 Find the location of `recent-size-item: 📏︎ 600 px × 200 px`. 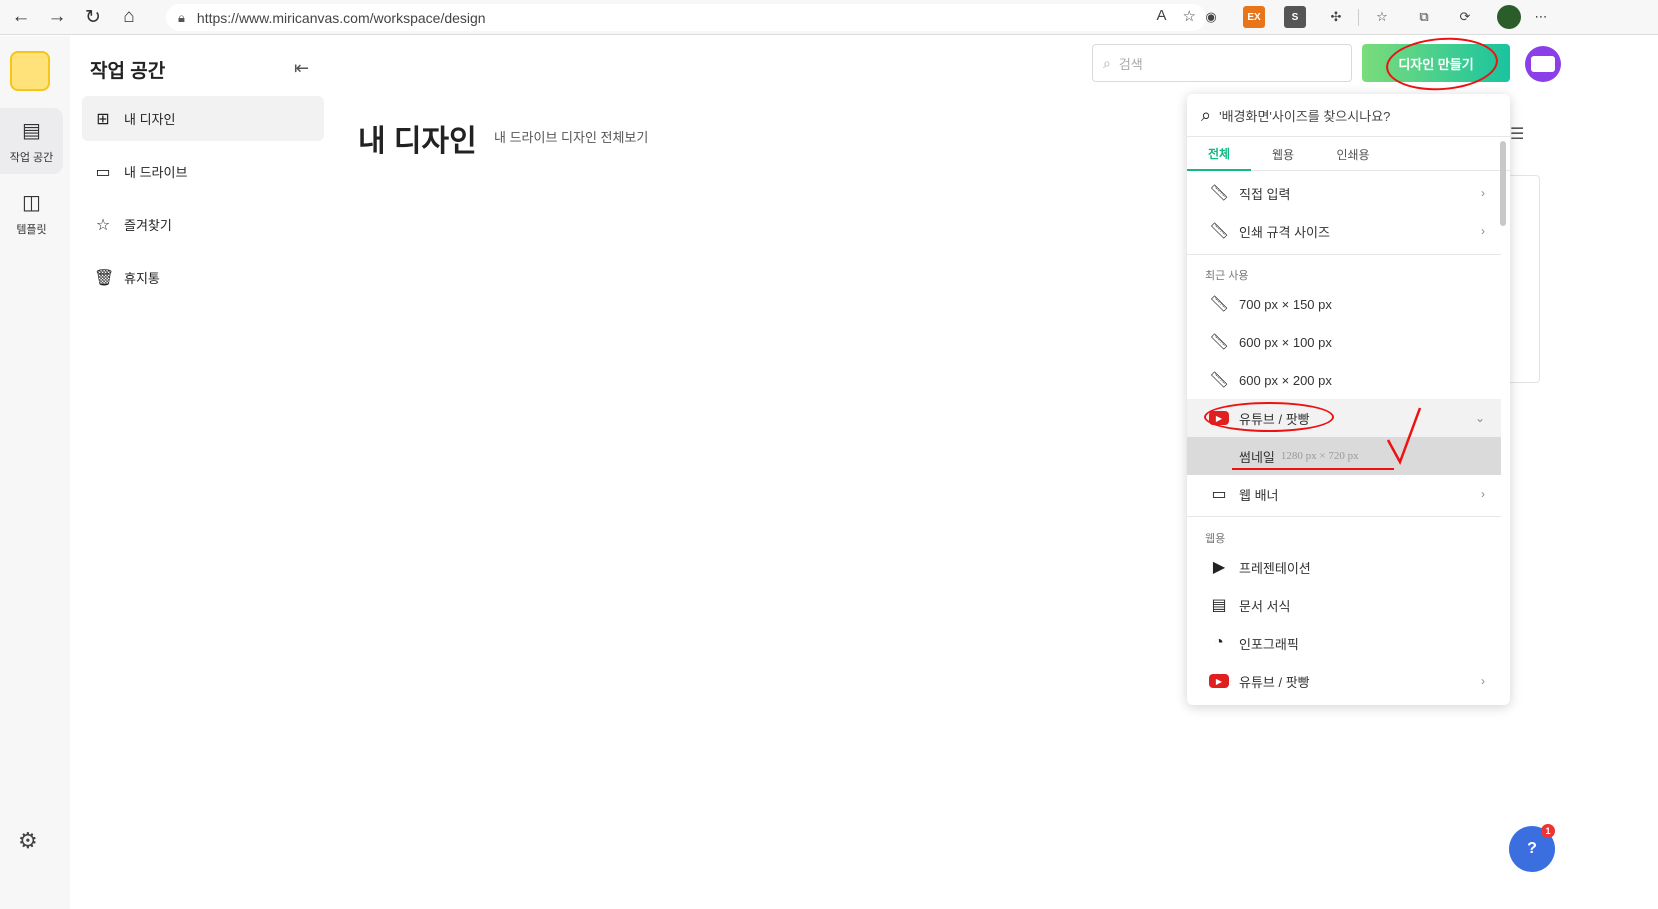

recent-size-item: 📏︎ 600 px × 200 px is located at coordinates (1344, 380).